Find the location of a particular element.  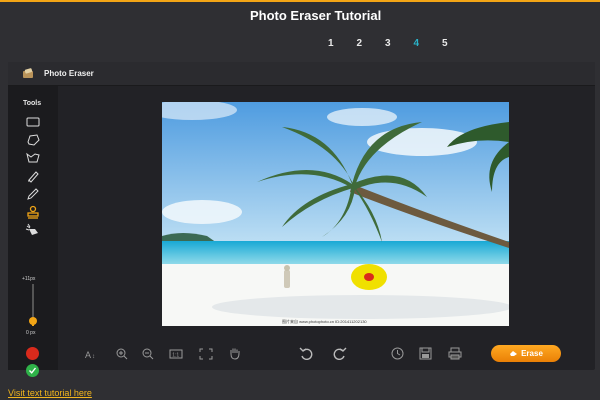

undo-icon is located at coordinates (306, 353).